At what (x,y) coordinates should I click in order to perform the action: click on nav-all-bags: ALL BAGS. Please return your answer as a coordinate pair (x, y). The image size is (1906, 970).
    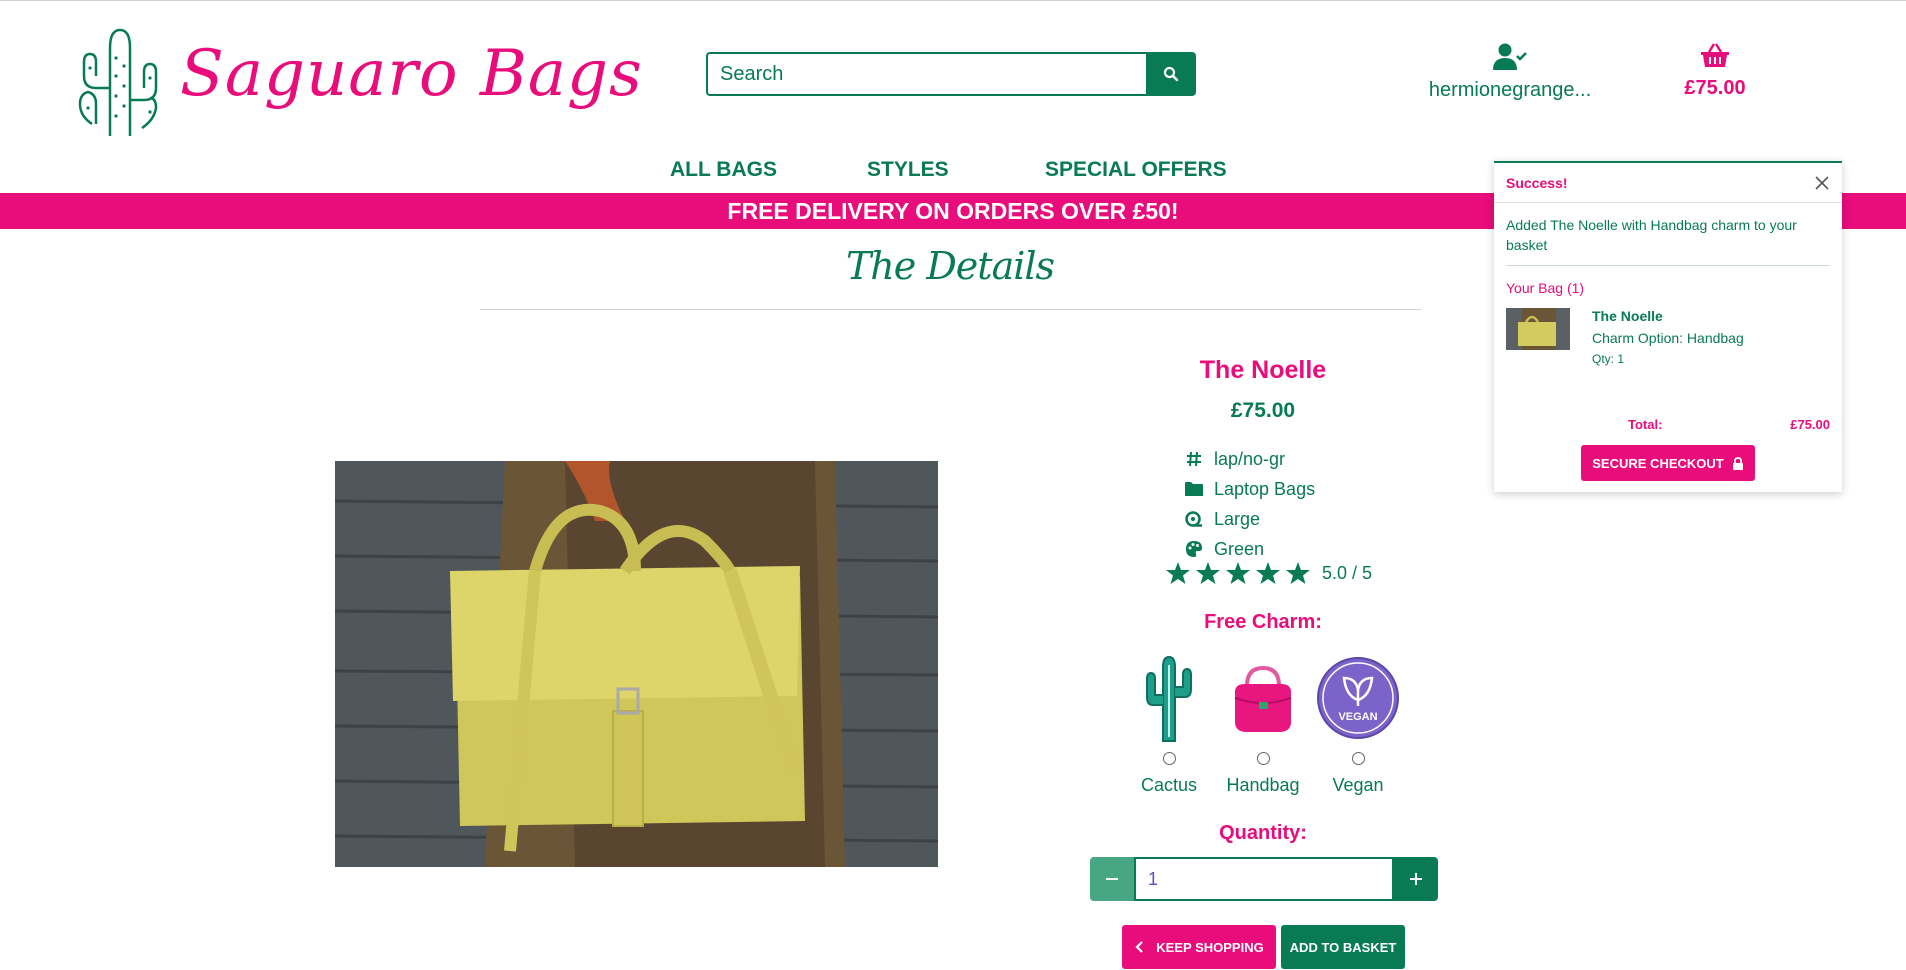
    Looking at the image, I should click on (723, 170).